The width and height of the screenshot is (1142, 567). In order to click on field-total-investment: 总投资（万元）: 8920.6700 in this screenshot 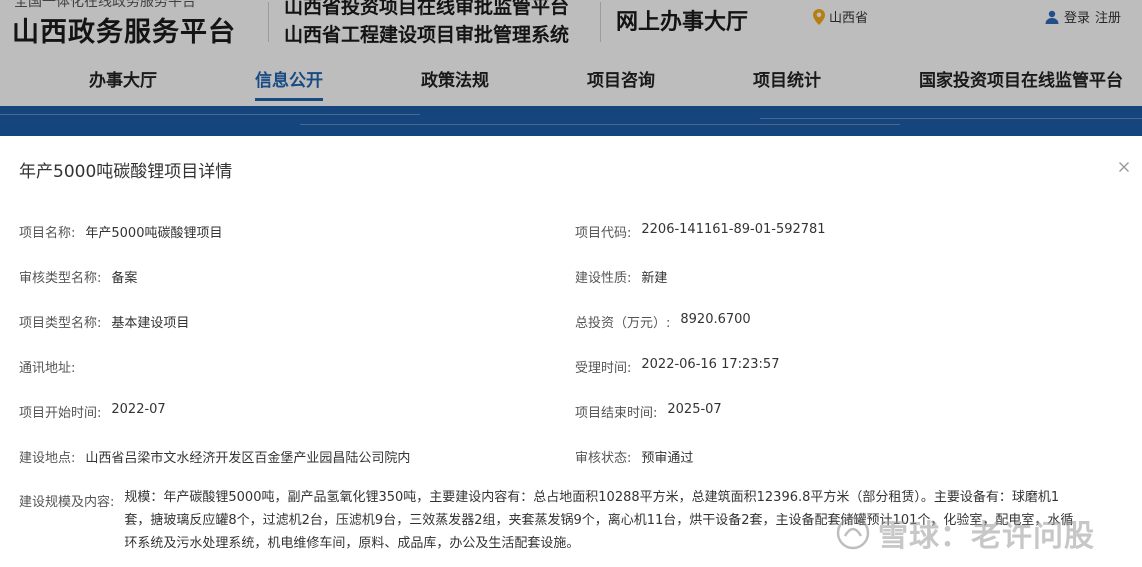, I will do `click(663, 321)`.